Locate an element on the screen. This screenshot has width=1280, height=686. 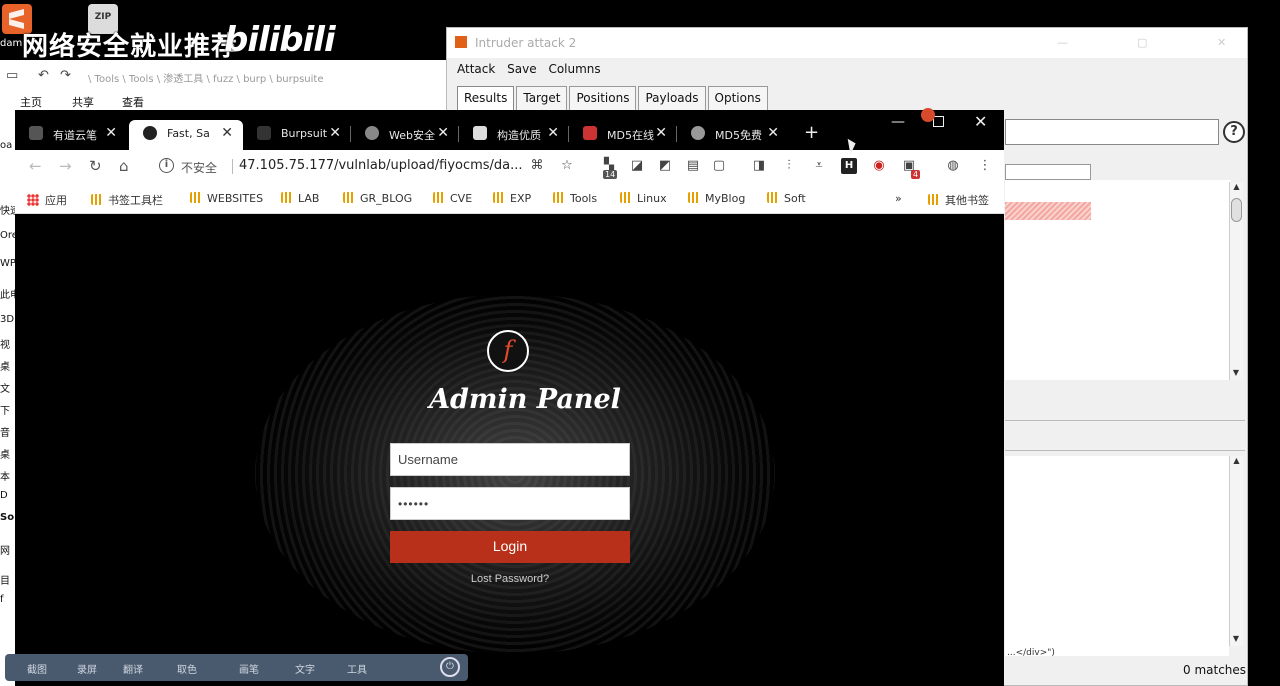
bookmark-folder: 书签工具栏 is located at coordinates (127, 200).